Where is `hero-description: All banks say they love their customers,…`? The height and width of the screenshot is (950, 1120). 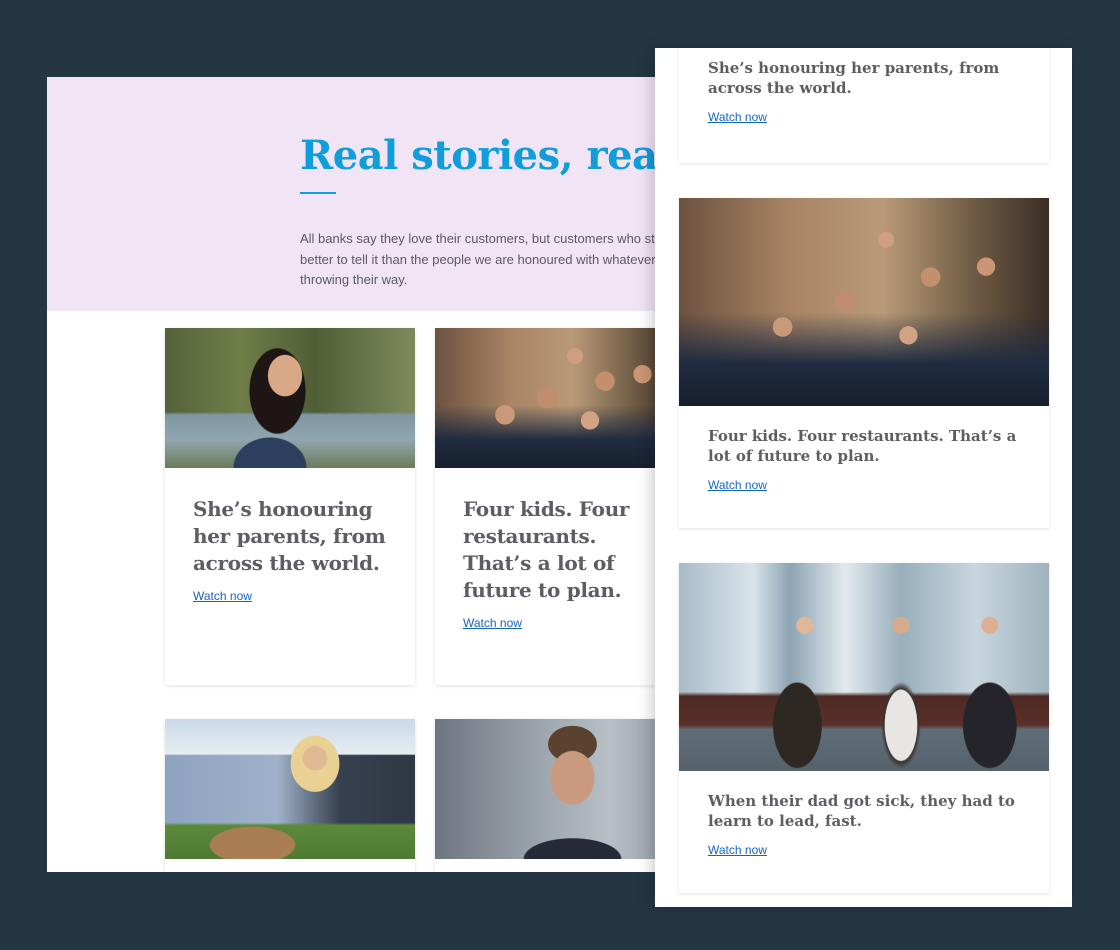
hero-description: All banks say they love their customers,… is located at coordinates (493, 259).